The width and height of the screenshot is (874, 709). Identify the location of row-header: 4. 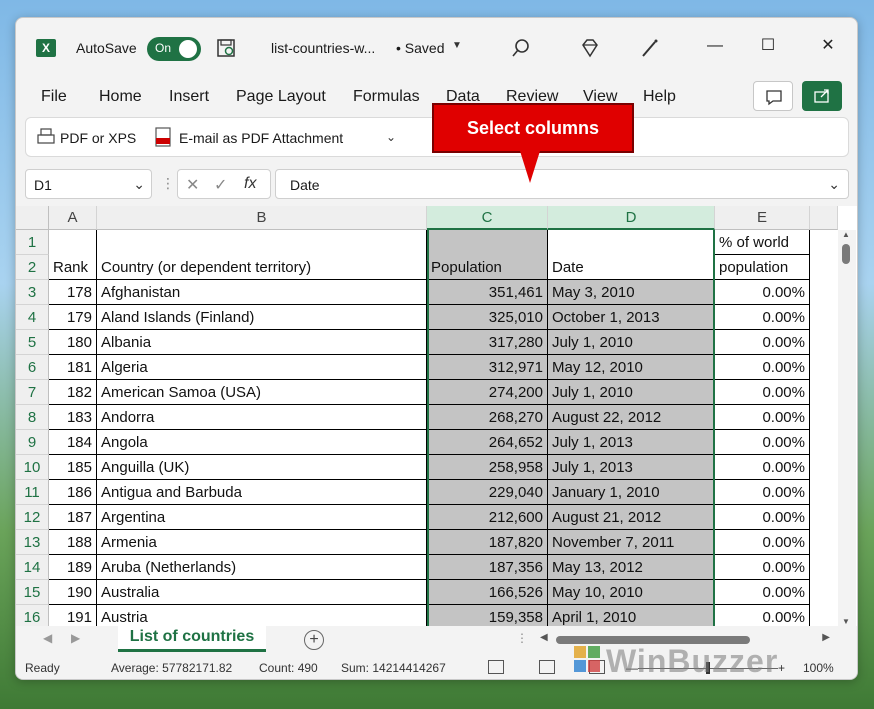
(32, 317).